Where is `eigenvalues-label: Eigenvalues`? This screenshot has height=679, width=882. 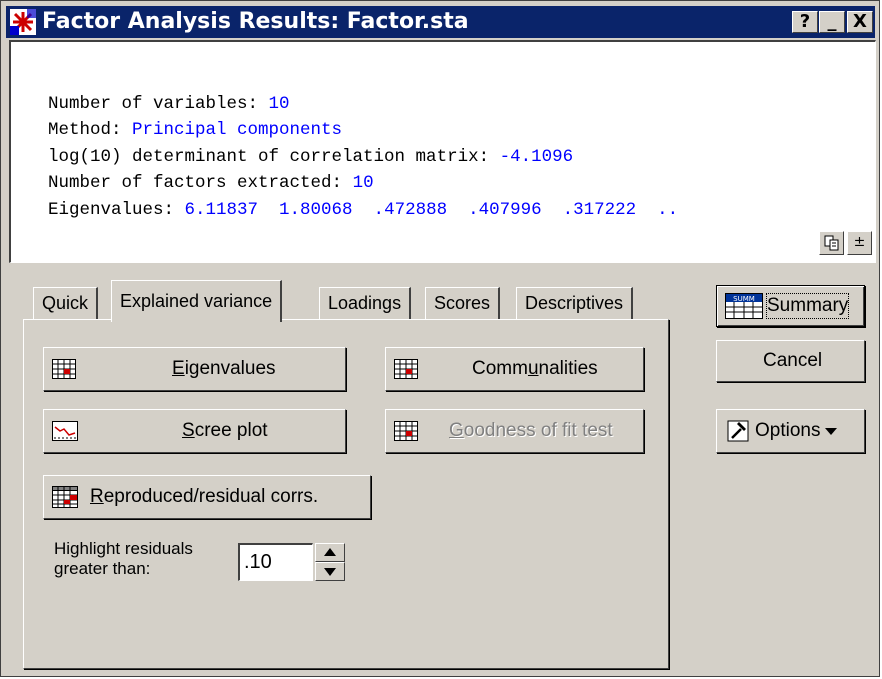 eigenvalues-label: Eigenvalues is located at coordinates (224, 368).